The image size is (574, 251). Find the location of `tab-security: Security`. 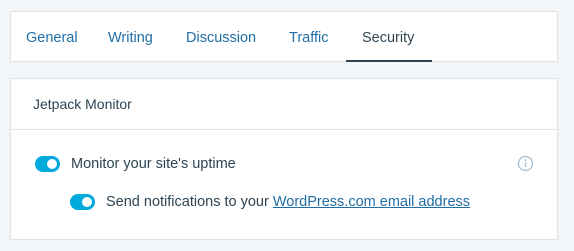

tab-security: Security is located at coordinates (388, 37).